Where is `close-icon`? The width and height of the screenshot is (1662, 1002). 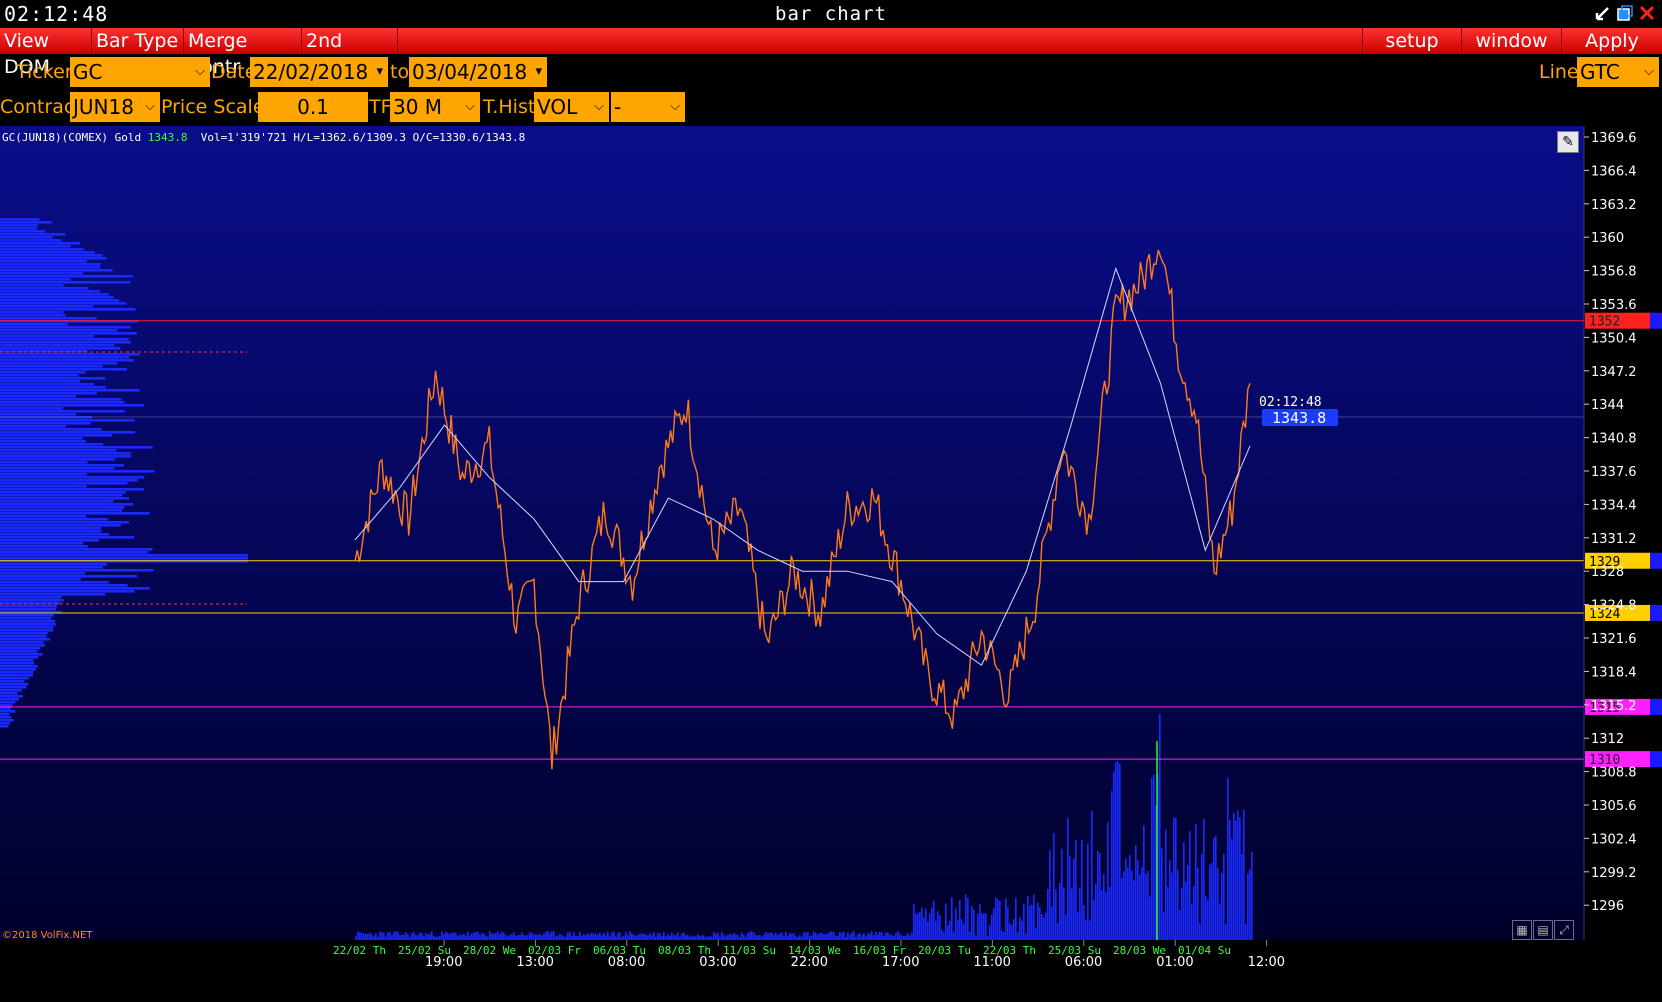
close-icon is located at coordinates (1647, 13).